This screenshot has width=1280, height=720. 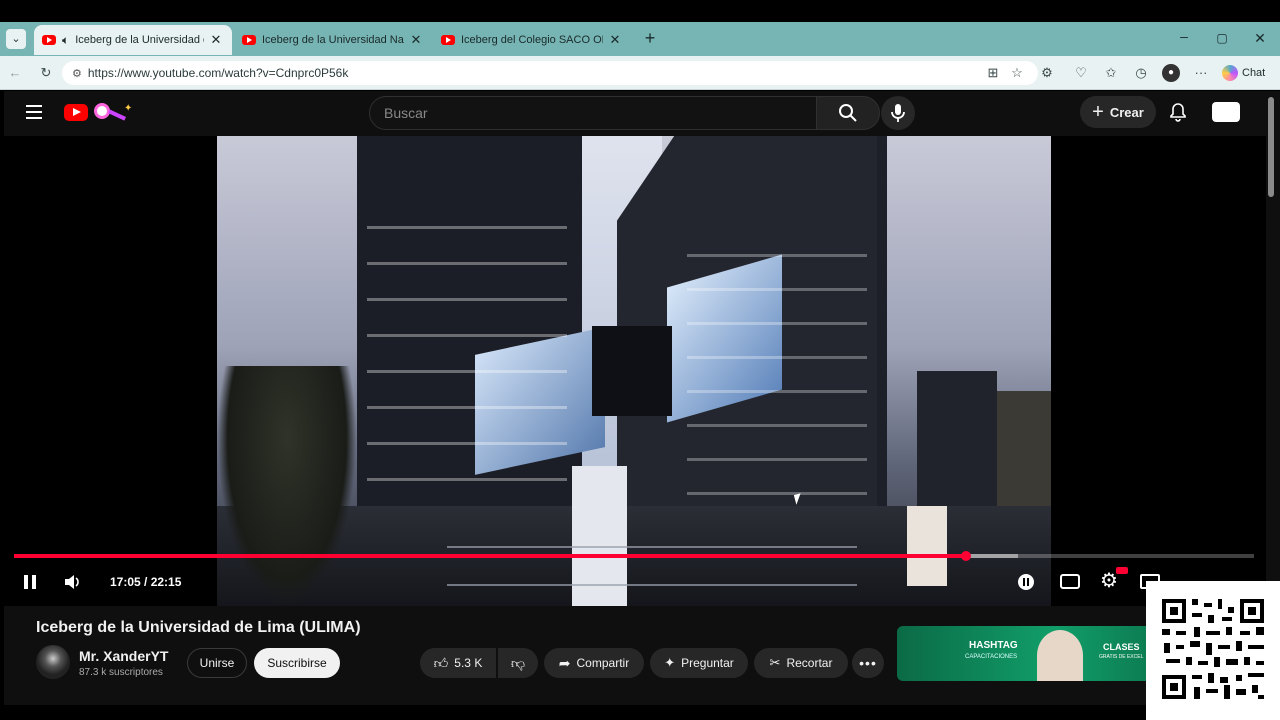 I want to click on channel-name: Mr. XanderYT, so click(x=123, y=656).